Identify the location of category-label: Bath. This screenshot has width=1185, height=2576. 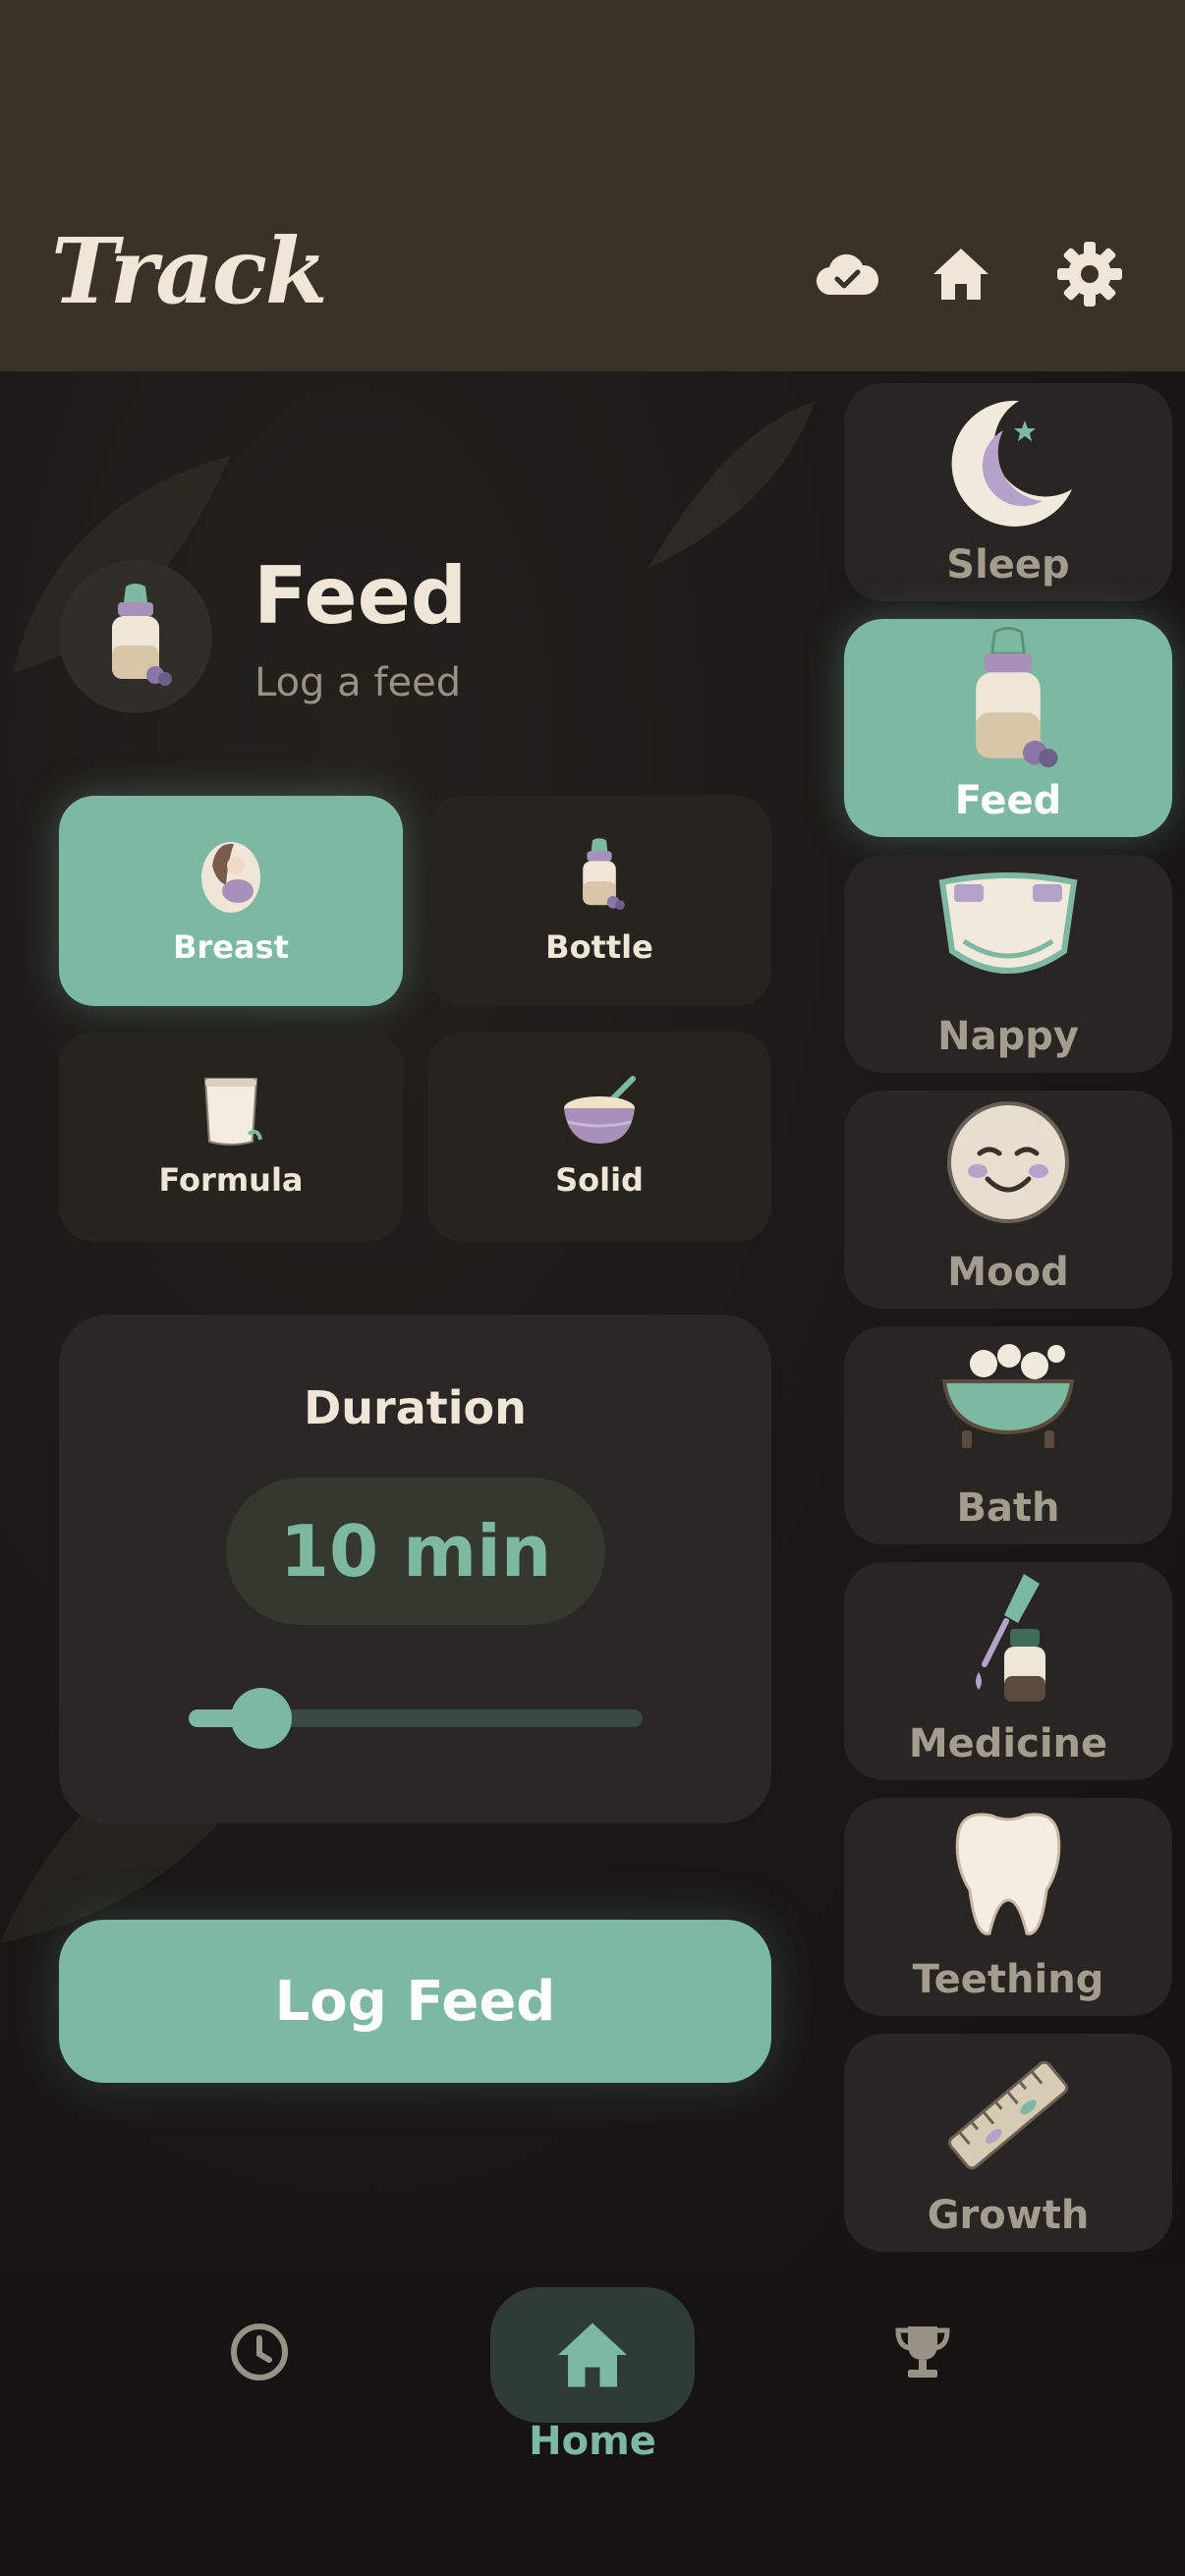
(1008, 1508).